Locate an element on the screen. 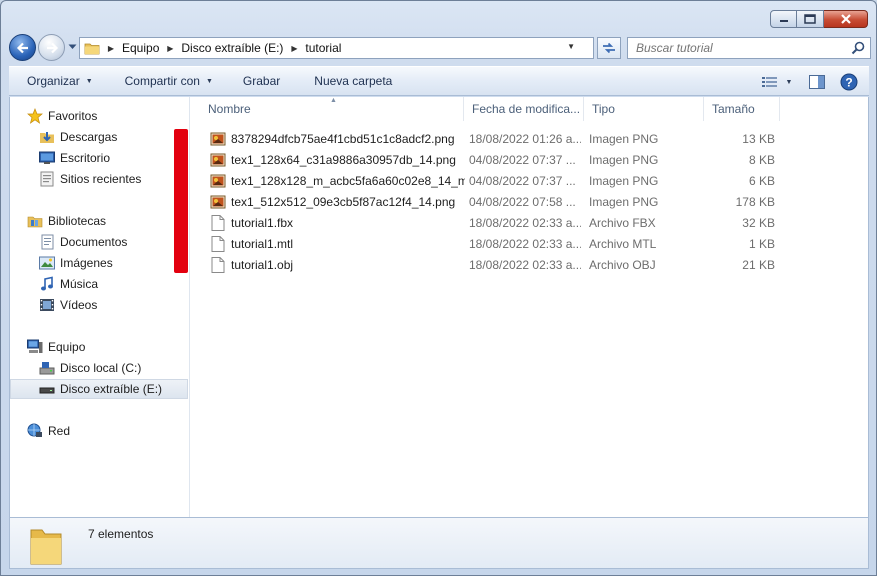 The height and width of the screenshot is (576, 877). breadcrumb-drive: Disco extraíble (E:) is located at coordinates (232, 48).